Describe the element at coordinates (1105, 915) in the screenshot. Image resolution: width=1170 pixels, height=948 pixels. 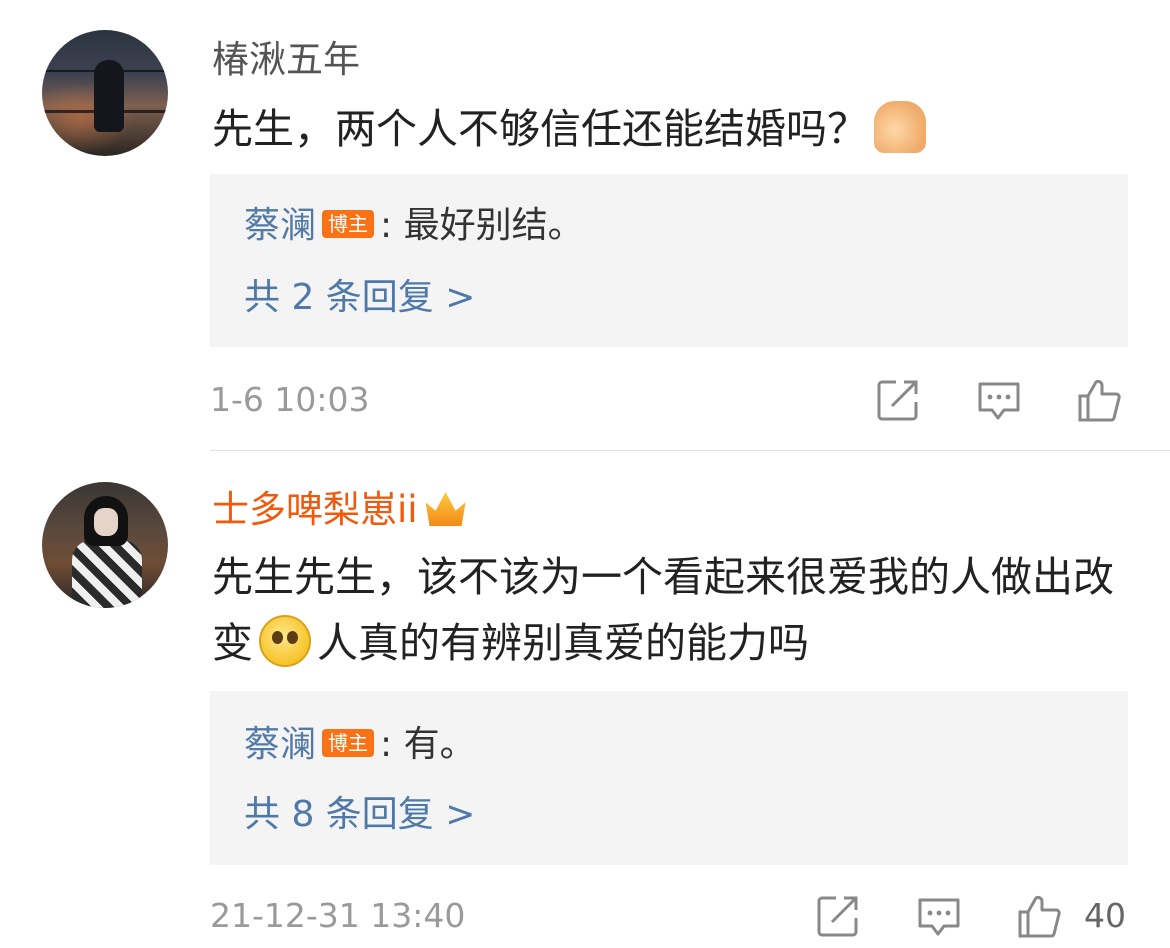
I see `like-count: 40` at that location.